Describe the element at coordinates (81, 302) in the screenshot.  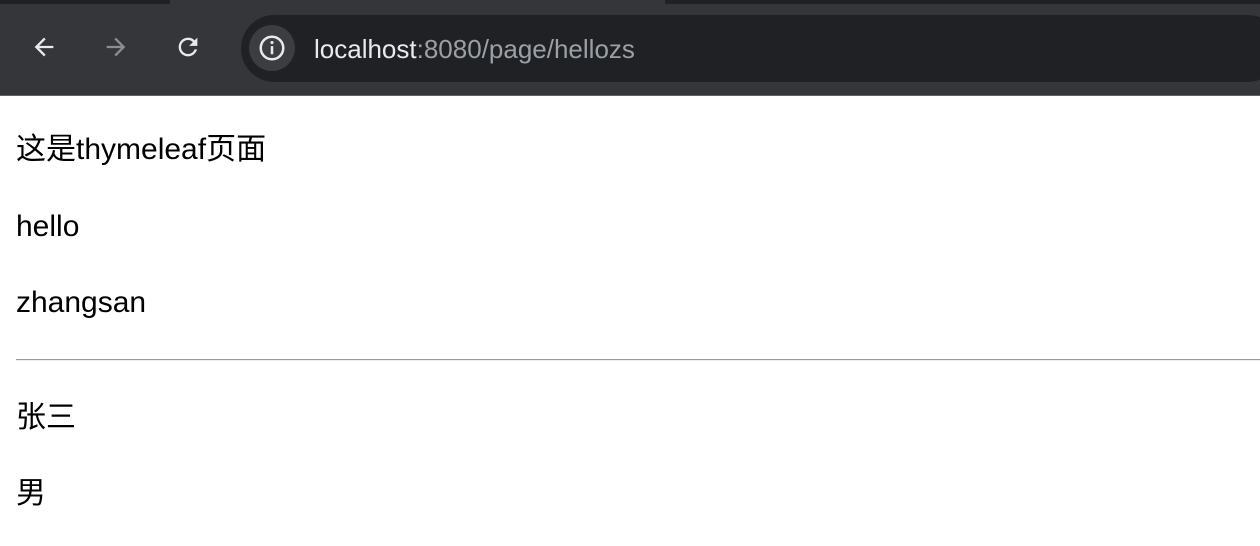
I see `username-text: zhangsan` at that location.